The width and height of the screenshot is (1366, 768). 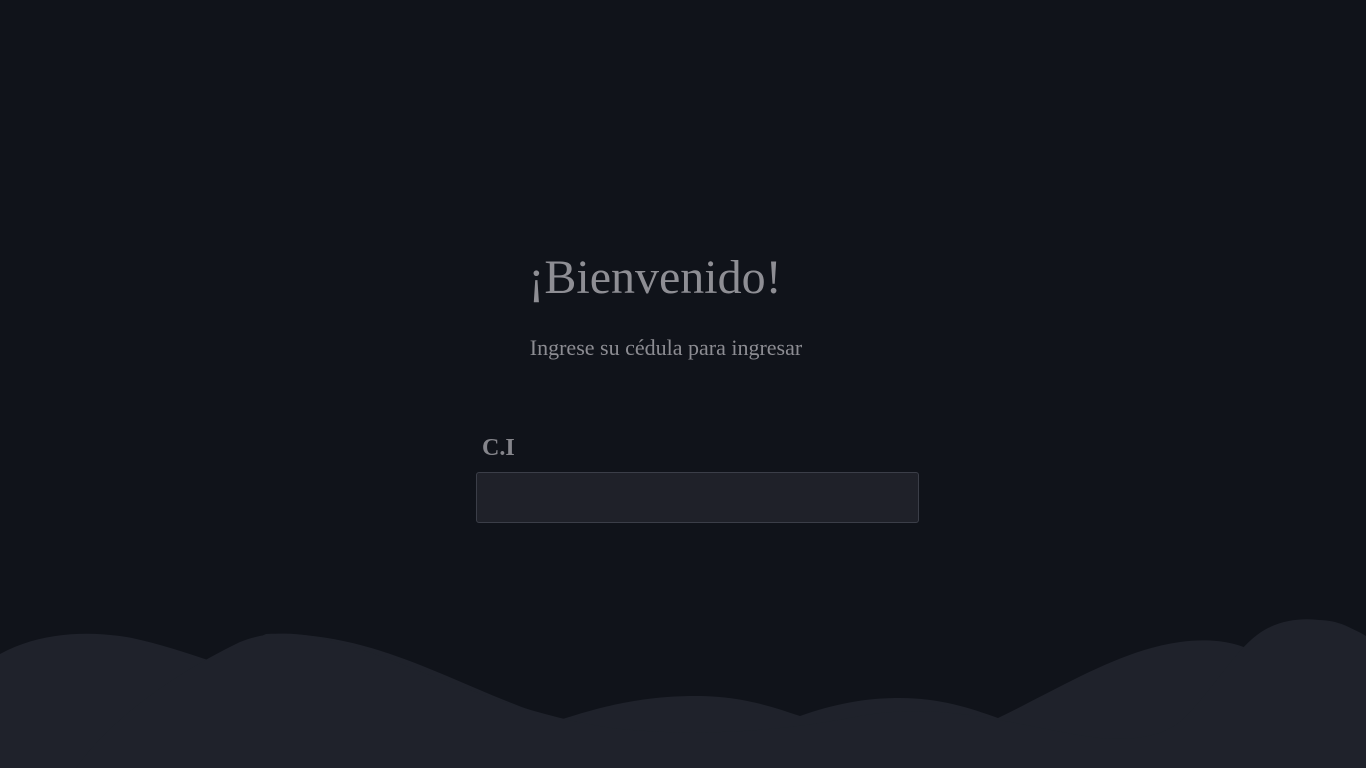 I want to click on ci-label: C.I, so click(x=498, y=448).